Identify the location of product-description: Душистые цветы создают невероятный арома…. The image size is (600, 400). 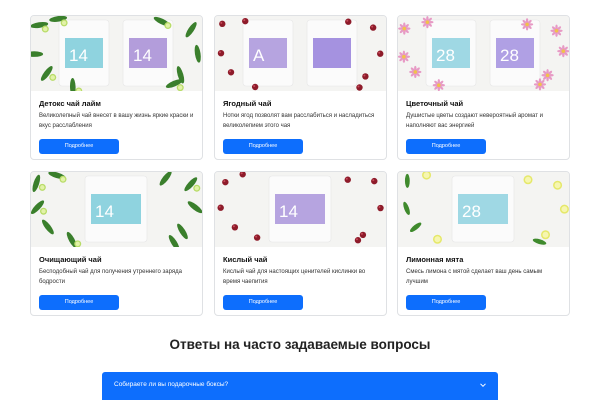
(474, 121).